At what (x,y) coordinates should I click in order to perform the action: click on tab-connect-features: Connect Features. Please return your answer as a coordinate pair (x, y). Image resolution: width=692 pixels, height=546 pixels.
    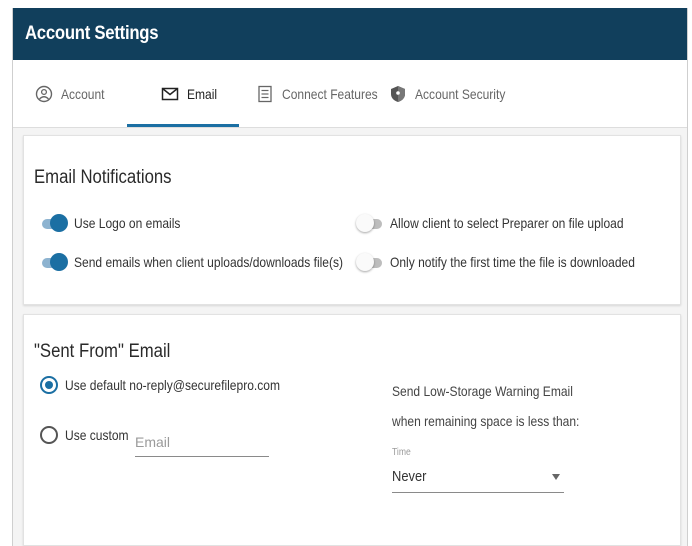
    Looking at the image, I should click on (324, 94).